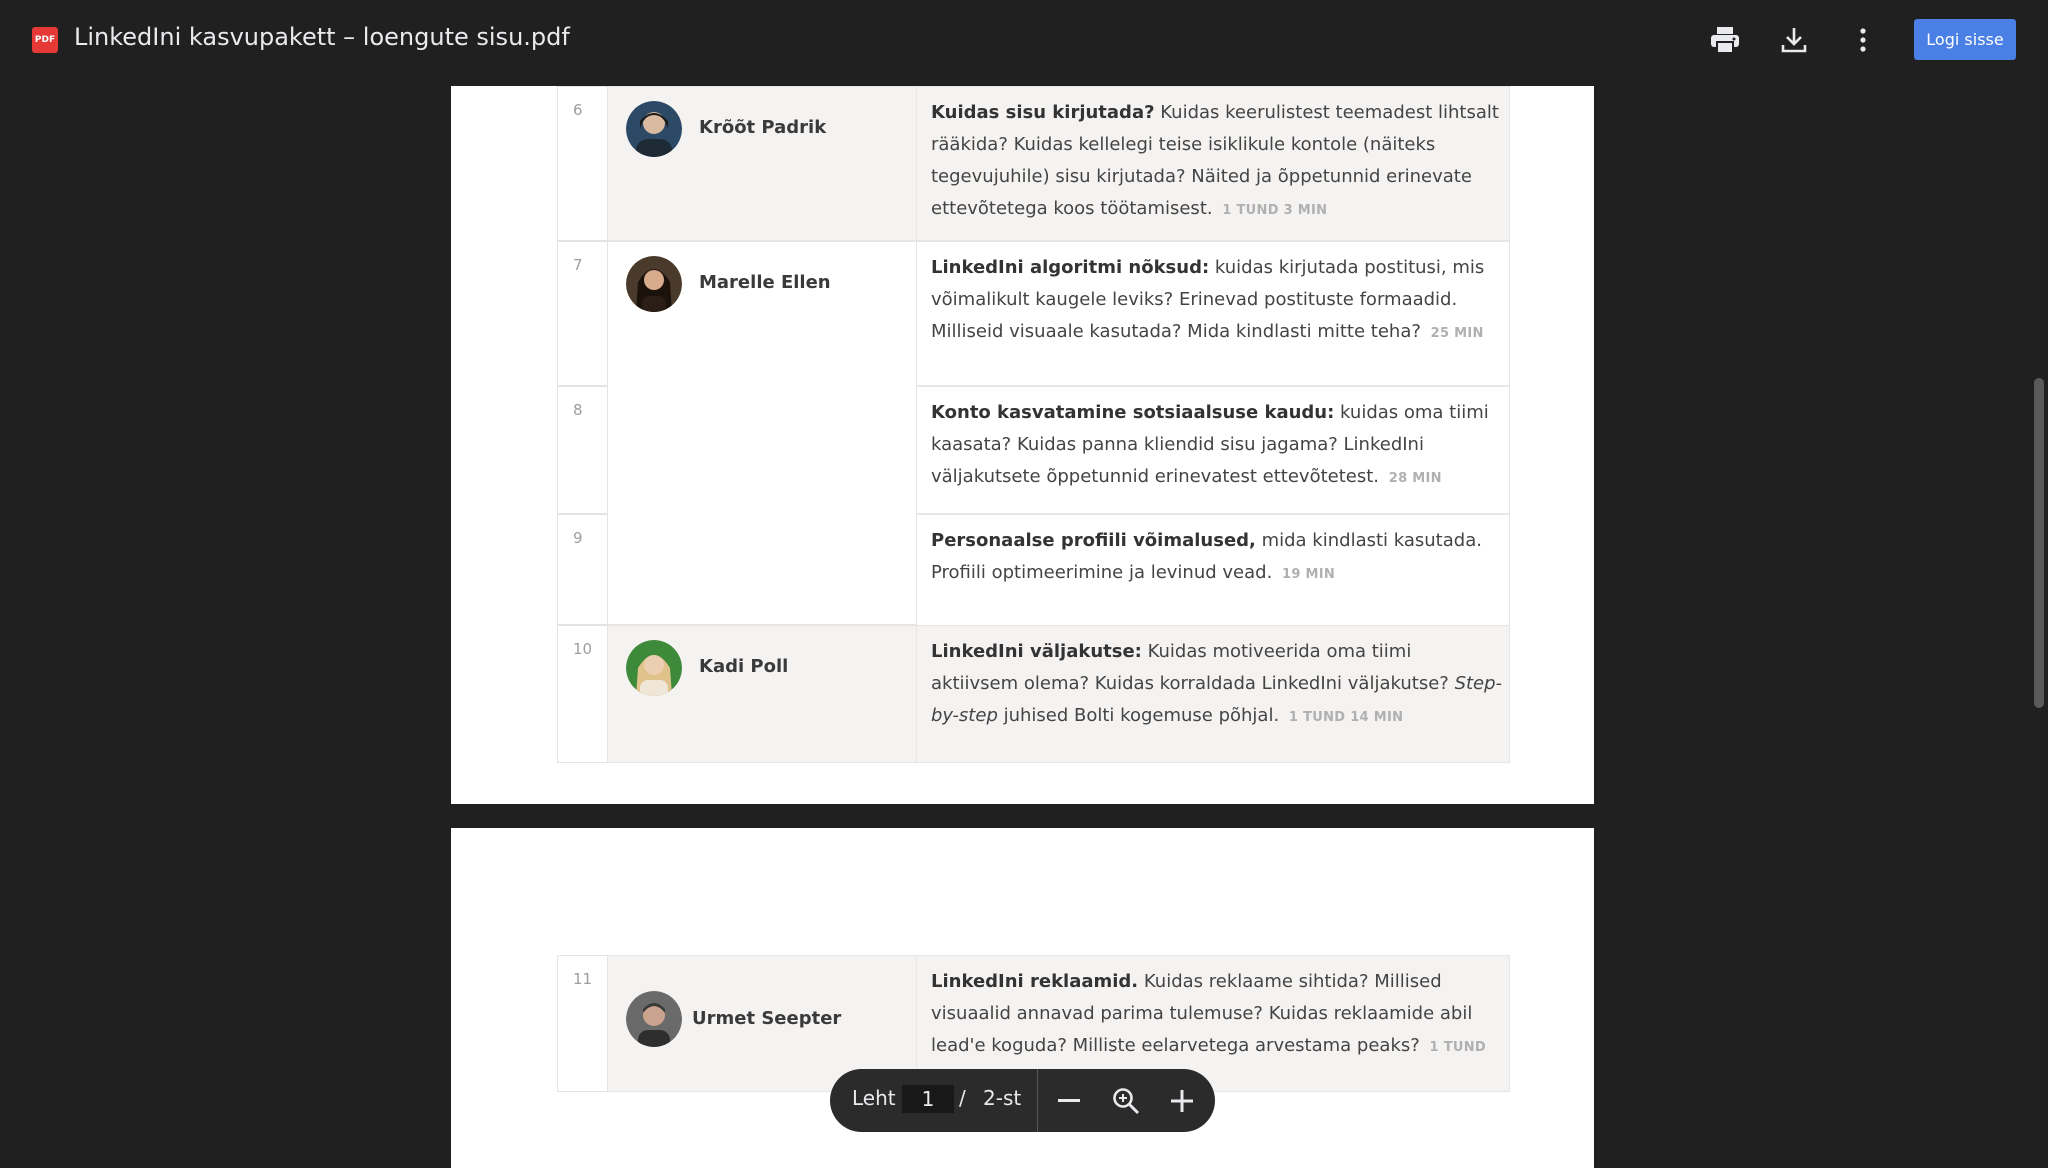 The image size is (2048, 1168). Describe the element at coordinates (578, 110) in the screenshot. I see `row-number: 6` at that location.